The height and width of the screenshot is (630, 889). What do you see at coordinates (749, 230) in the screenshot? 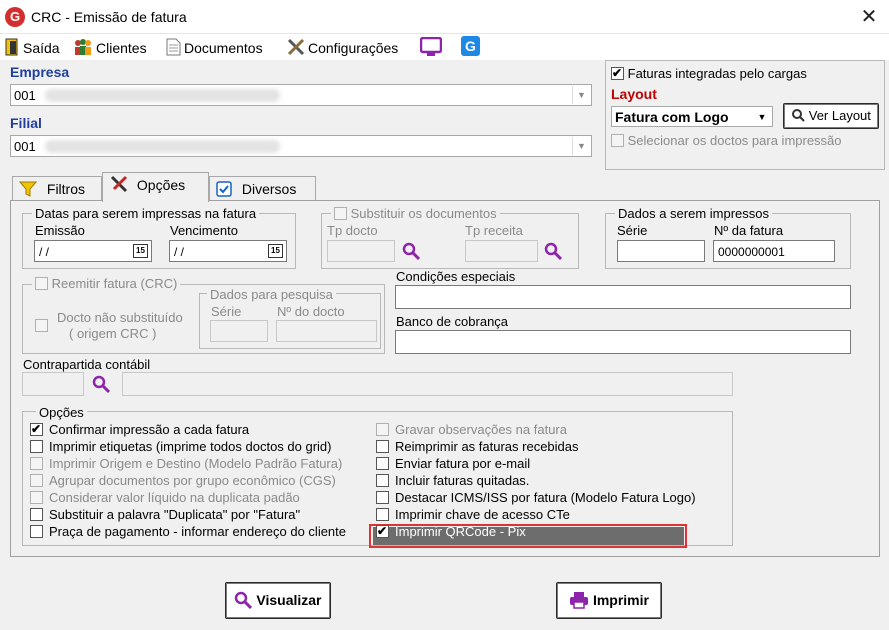
I see `nfatura-label: Nº da fatura` at bounding box center [749, 230].